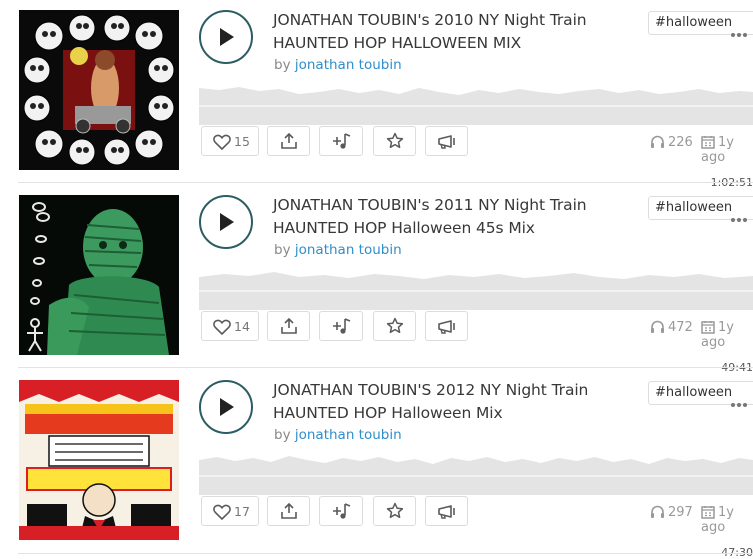  Describe the element at coordinates (242, 326) in the screenshot. I see `like-count: 14` at that location.